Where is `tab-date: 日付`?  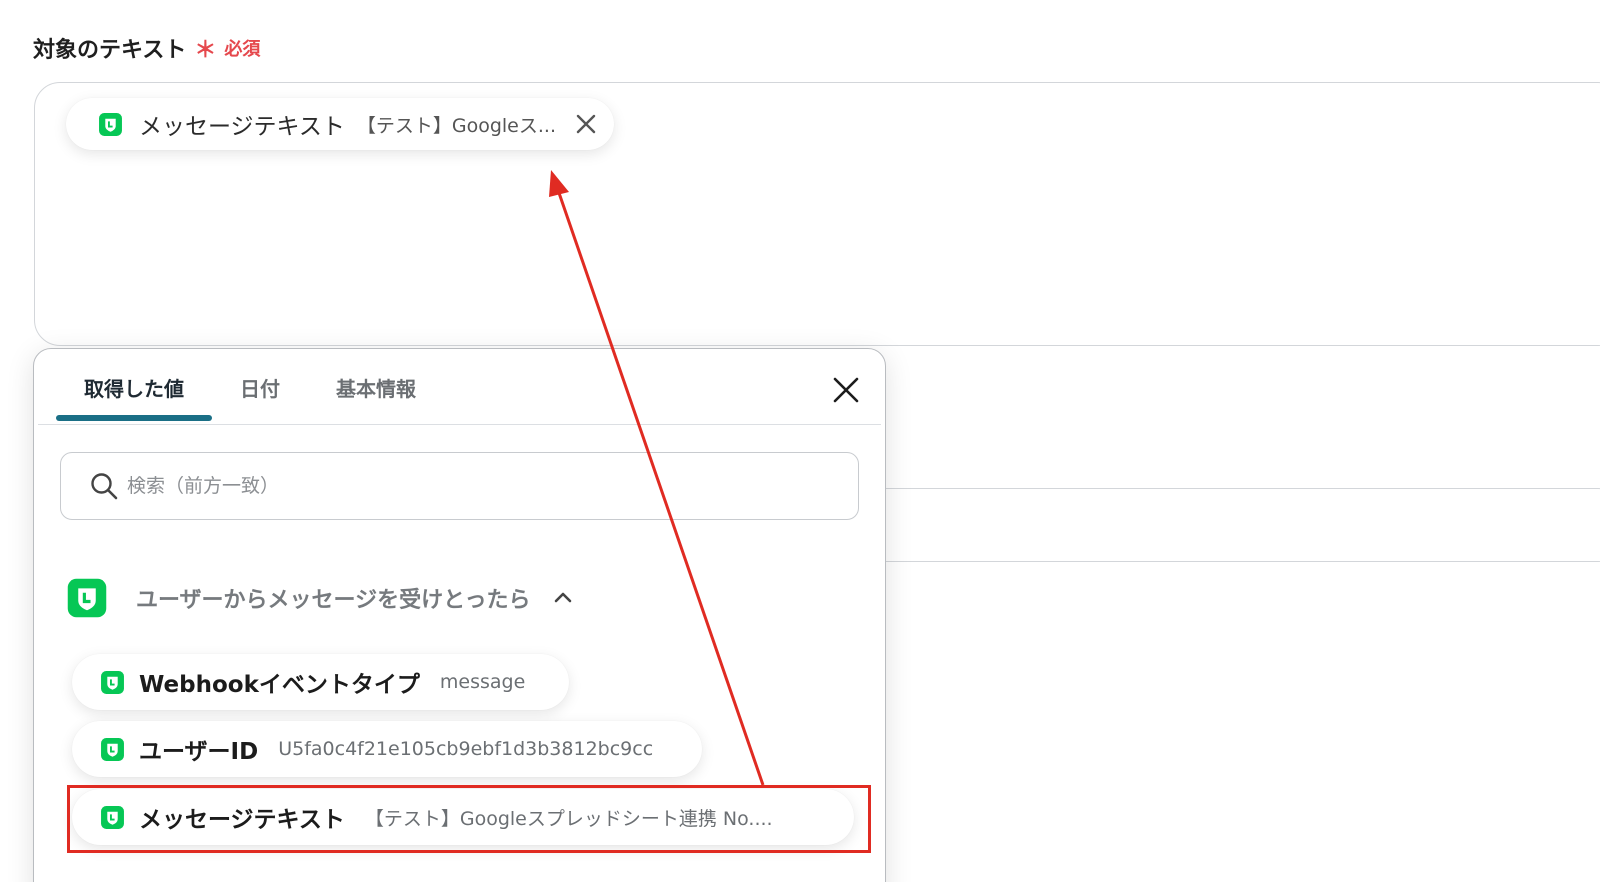 tab-date: 日付 is located at coordinates (260, 387).